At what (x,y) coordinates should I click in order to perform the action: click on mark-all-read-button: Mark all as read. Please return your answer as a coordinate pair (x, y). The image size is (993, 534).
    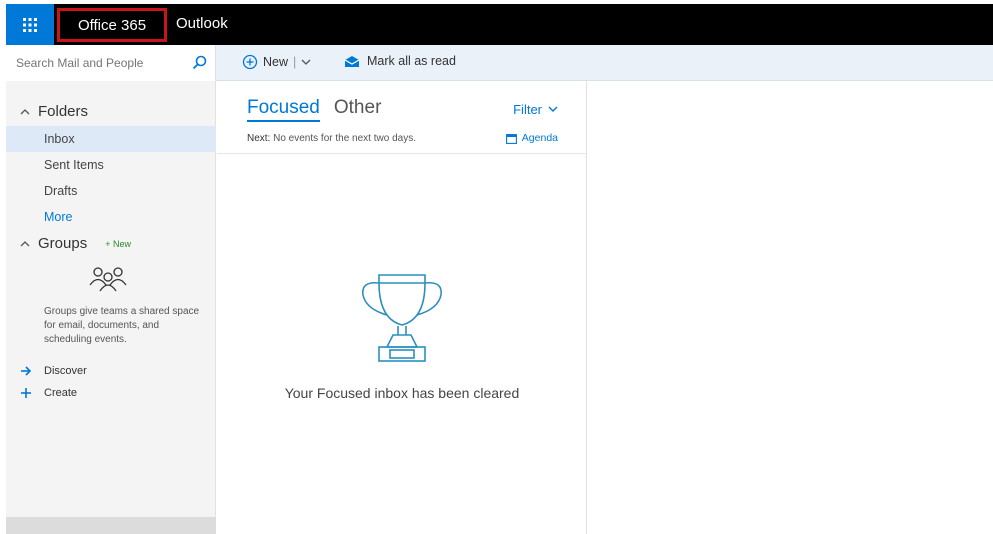
    Looking at the image, I should click on (400, 61).